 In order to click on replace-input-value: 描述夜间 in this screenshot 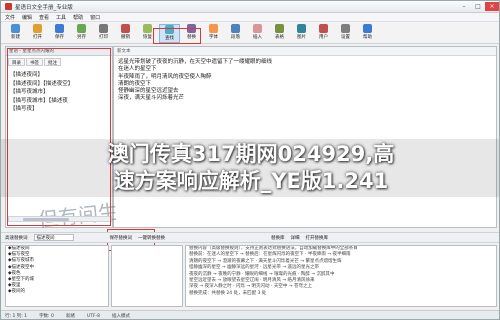, I will do `click(45, 238)`.